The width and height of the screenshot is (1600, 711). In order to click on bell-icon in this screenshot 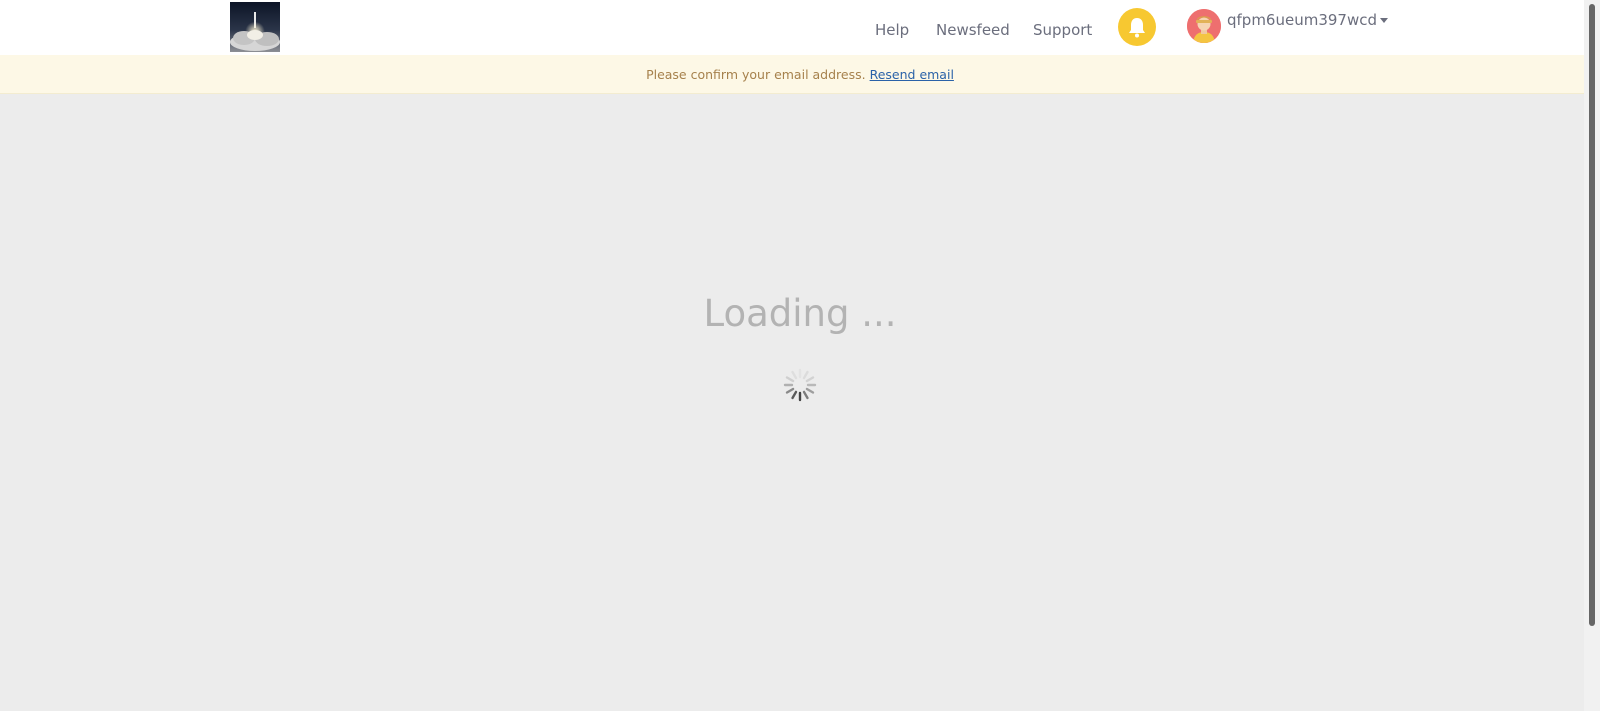, I will do `click(1137, 28)`.